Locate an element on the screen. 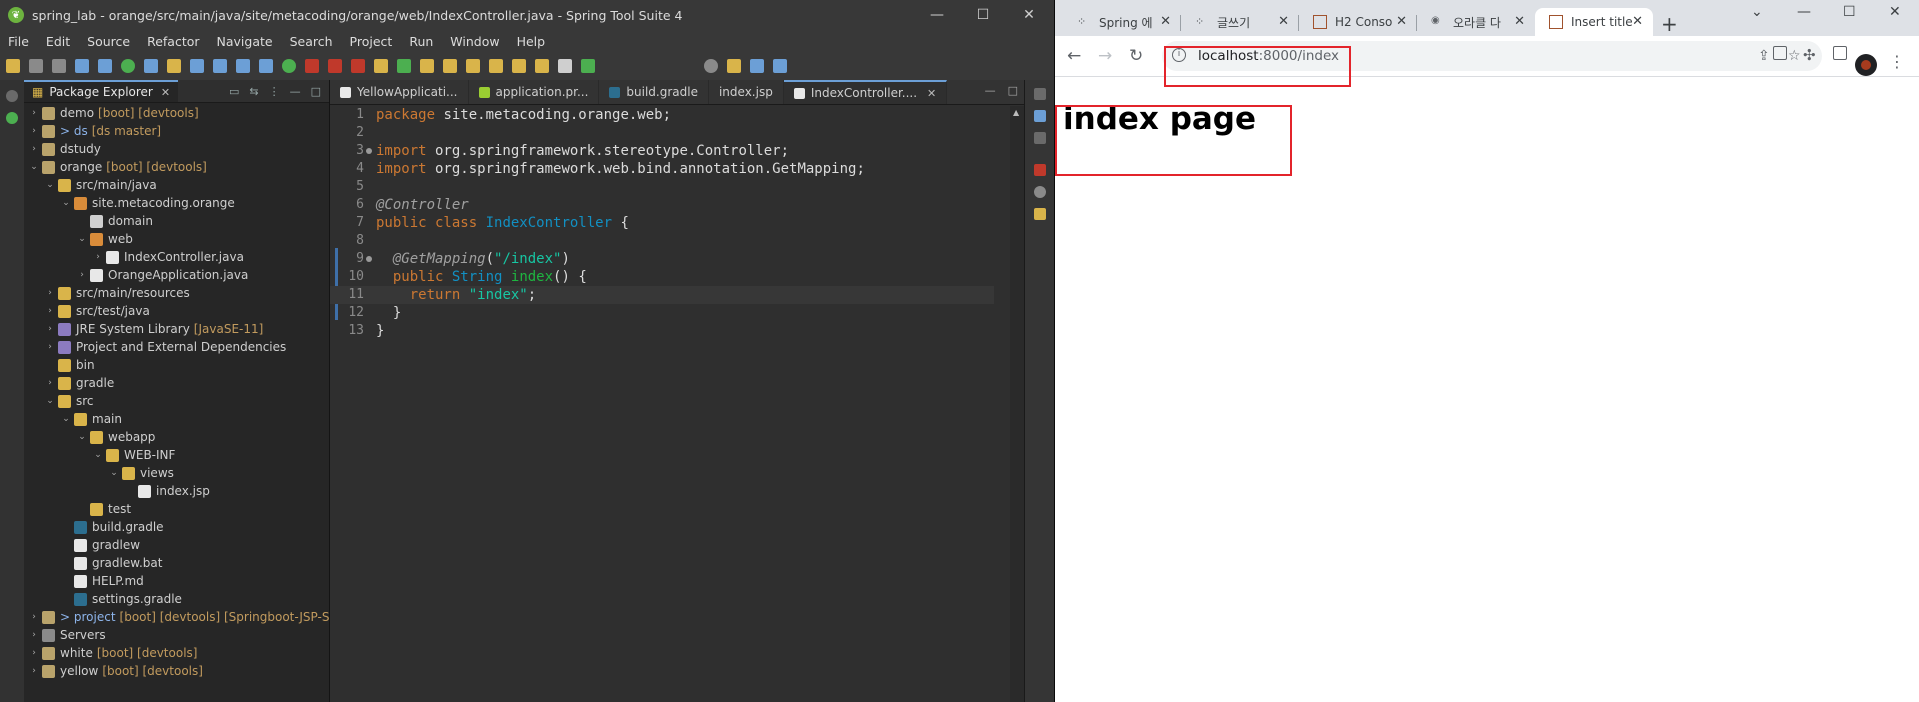 The width and height of the screenshot is (1919, 702). vertical-scrollbar: ▲ is located at coordinates (1017, 404).